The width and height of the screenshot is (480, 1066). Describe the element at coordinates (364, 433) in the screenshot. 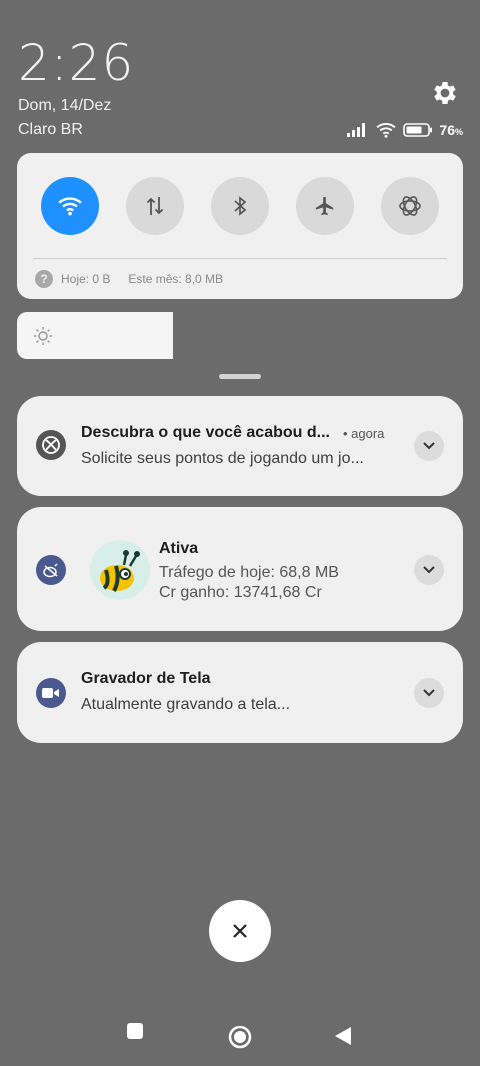

I see `notification-time: • agora` at that location.